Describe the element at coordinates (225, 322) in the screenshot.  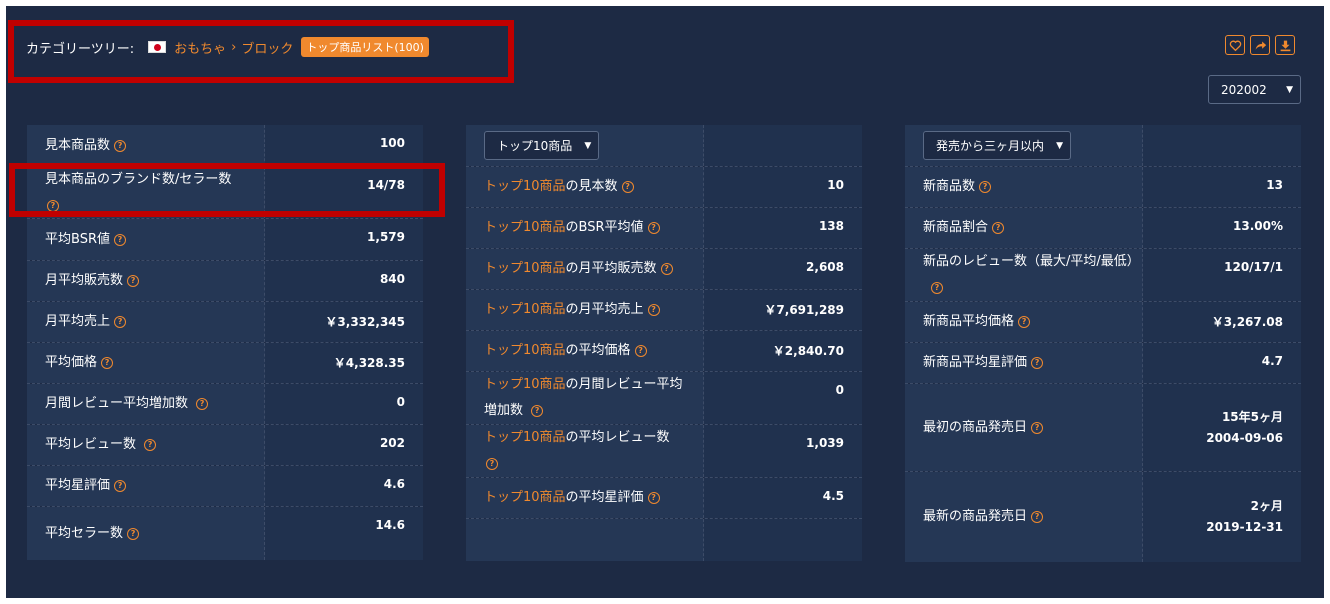
I see `stat-row: 月平均売上? ￥3,332,345` at that location.